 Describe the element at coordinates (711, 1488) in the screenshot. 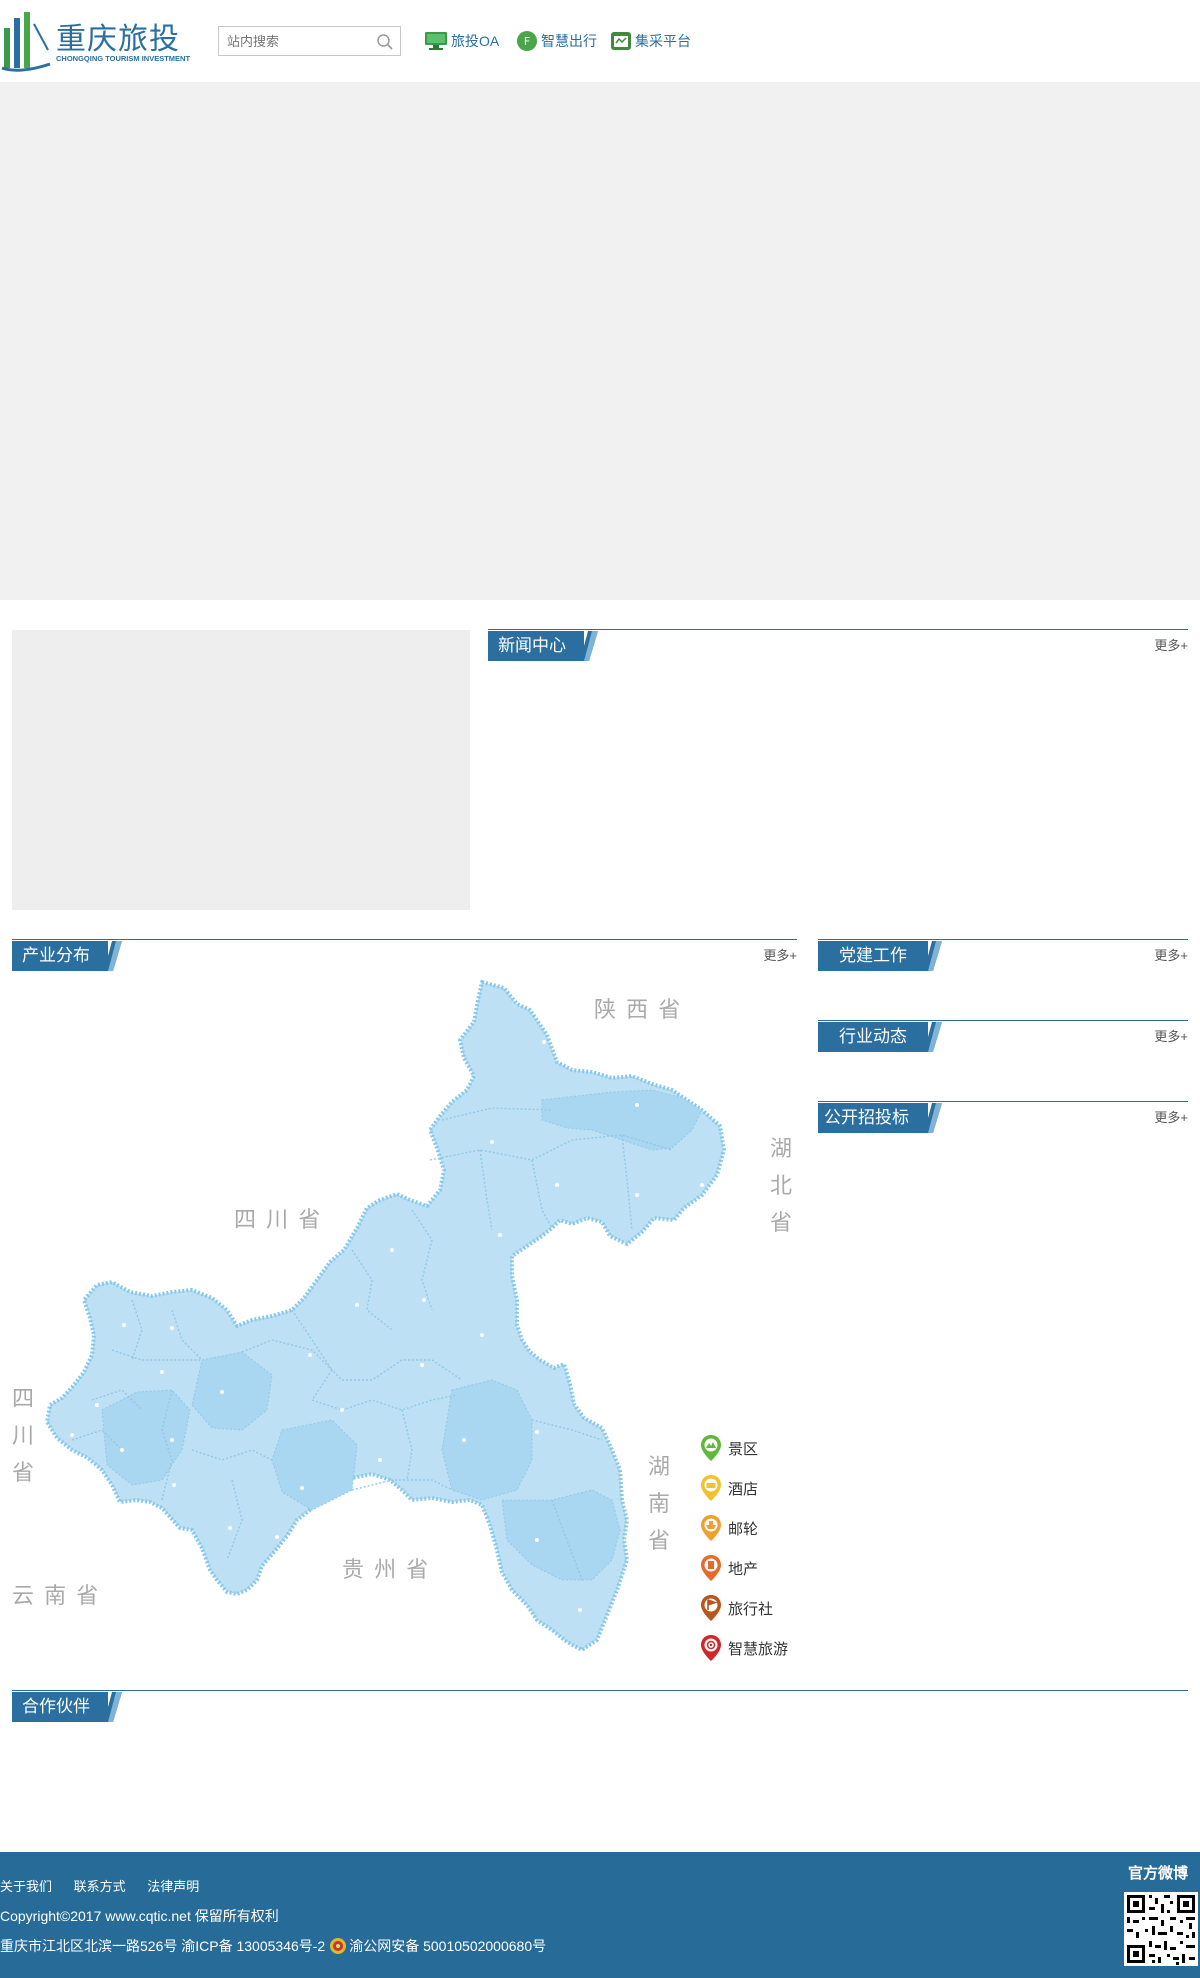

I see `hotel-pin-icon` at that location.